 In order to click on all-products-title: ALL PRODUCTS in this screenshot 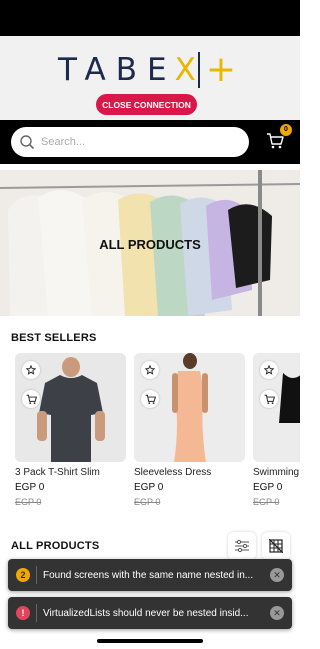, I will do `click(55, 546)`.